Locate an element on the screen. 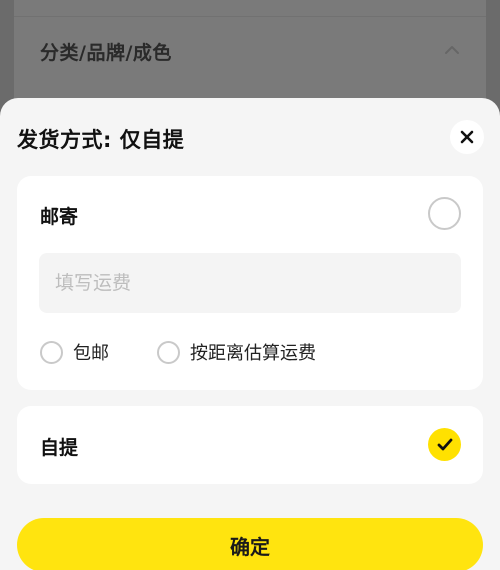  distance-fee-option: 按距离估算运费 is located at coordinates (236, 352).